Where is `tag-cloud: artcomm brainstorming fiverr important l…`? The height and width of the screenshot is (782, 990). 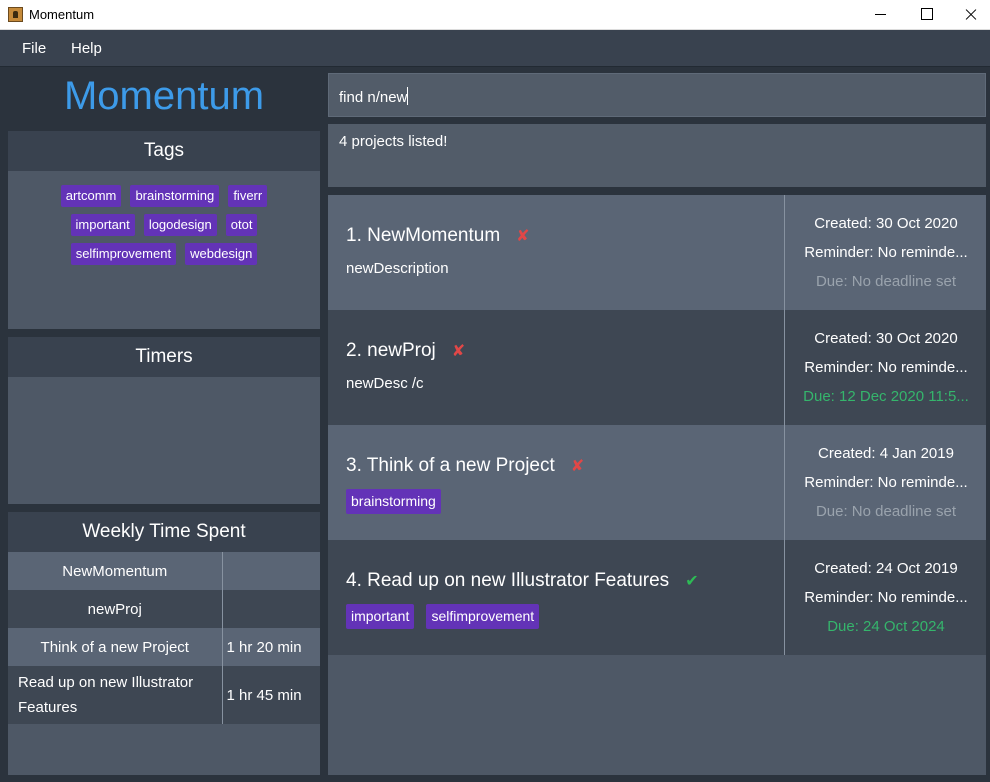
tag-cloud: artcomm brainstorming fiverr important l… is located at coordinates (164, 219).